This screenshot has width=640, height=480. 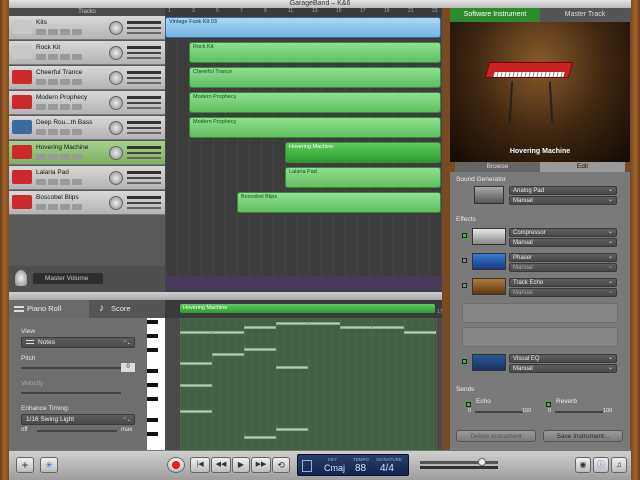 I want to click on velocity-slider, so click(x=71, y=393).